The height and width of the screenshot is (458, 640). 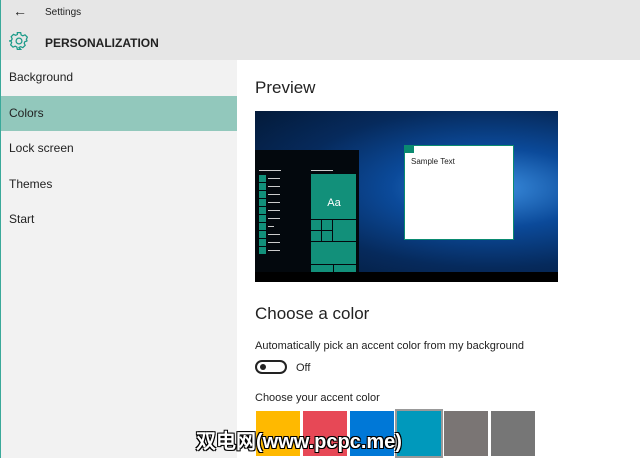 What do you see at coordinates (317, 398) in the screenshot?
I see `accent-color-label: Choose your accent color` at bounding box center [317, 398].